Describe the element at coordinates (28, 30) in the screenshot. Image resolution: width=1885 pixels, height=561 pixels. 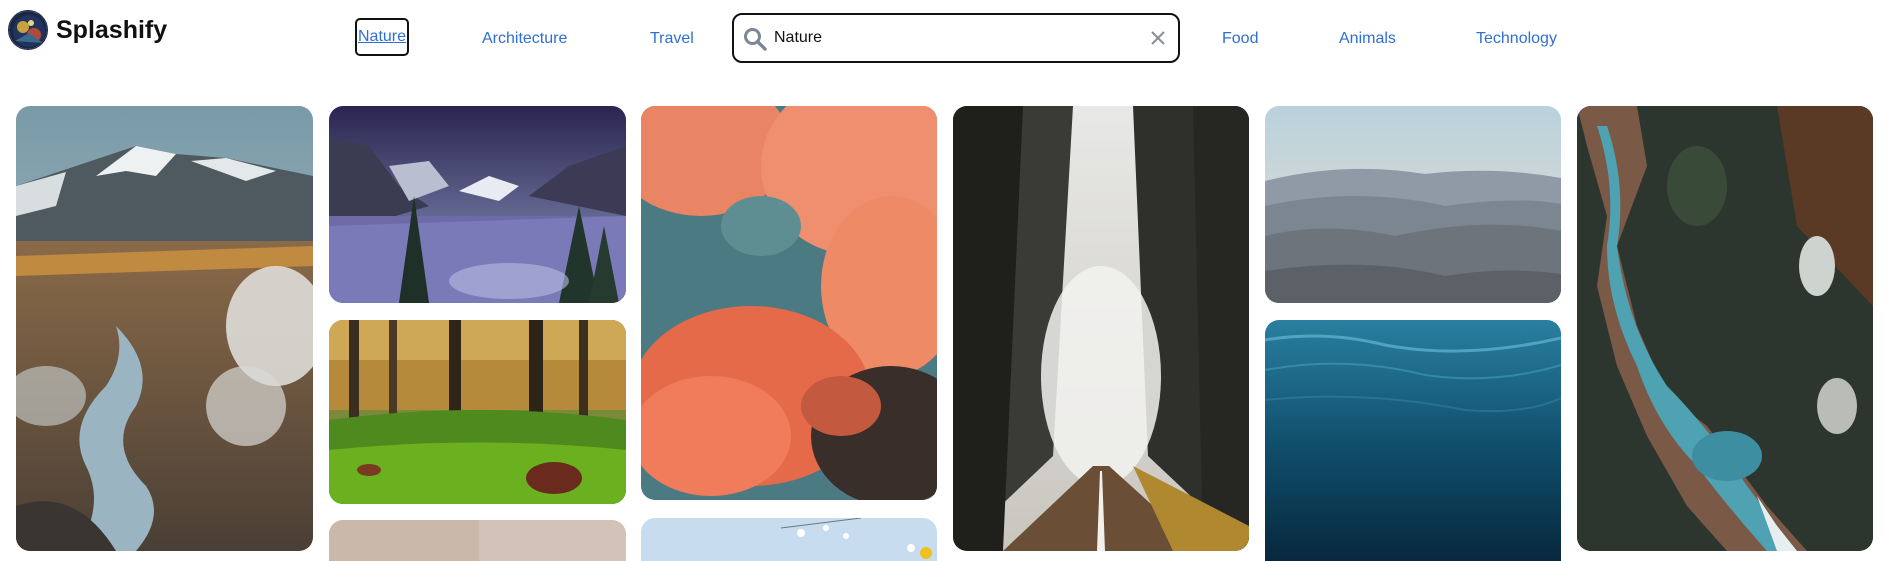
I see `logo-avatar` at that location.